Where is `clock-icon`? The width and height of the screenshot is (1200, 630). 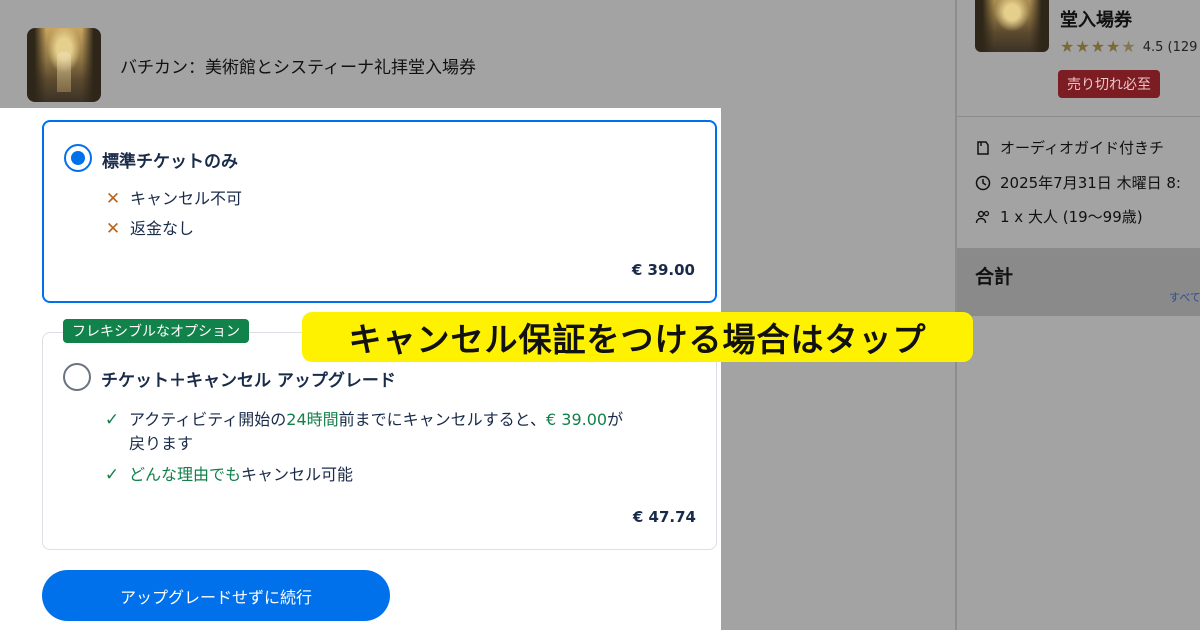
clock-icon is located at coordinates (983, 183).